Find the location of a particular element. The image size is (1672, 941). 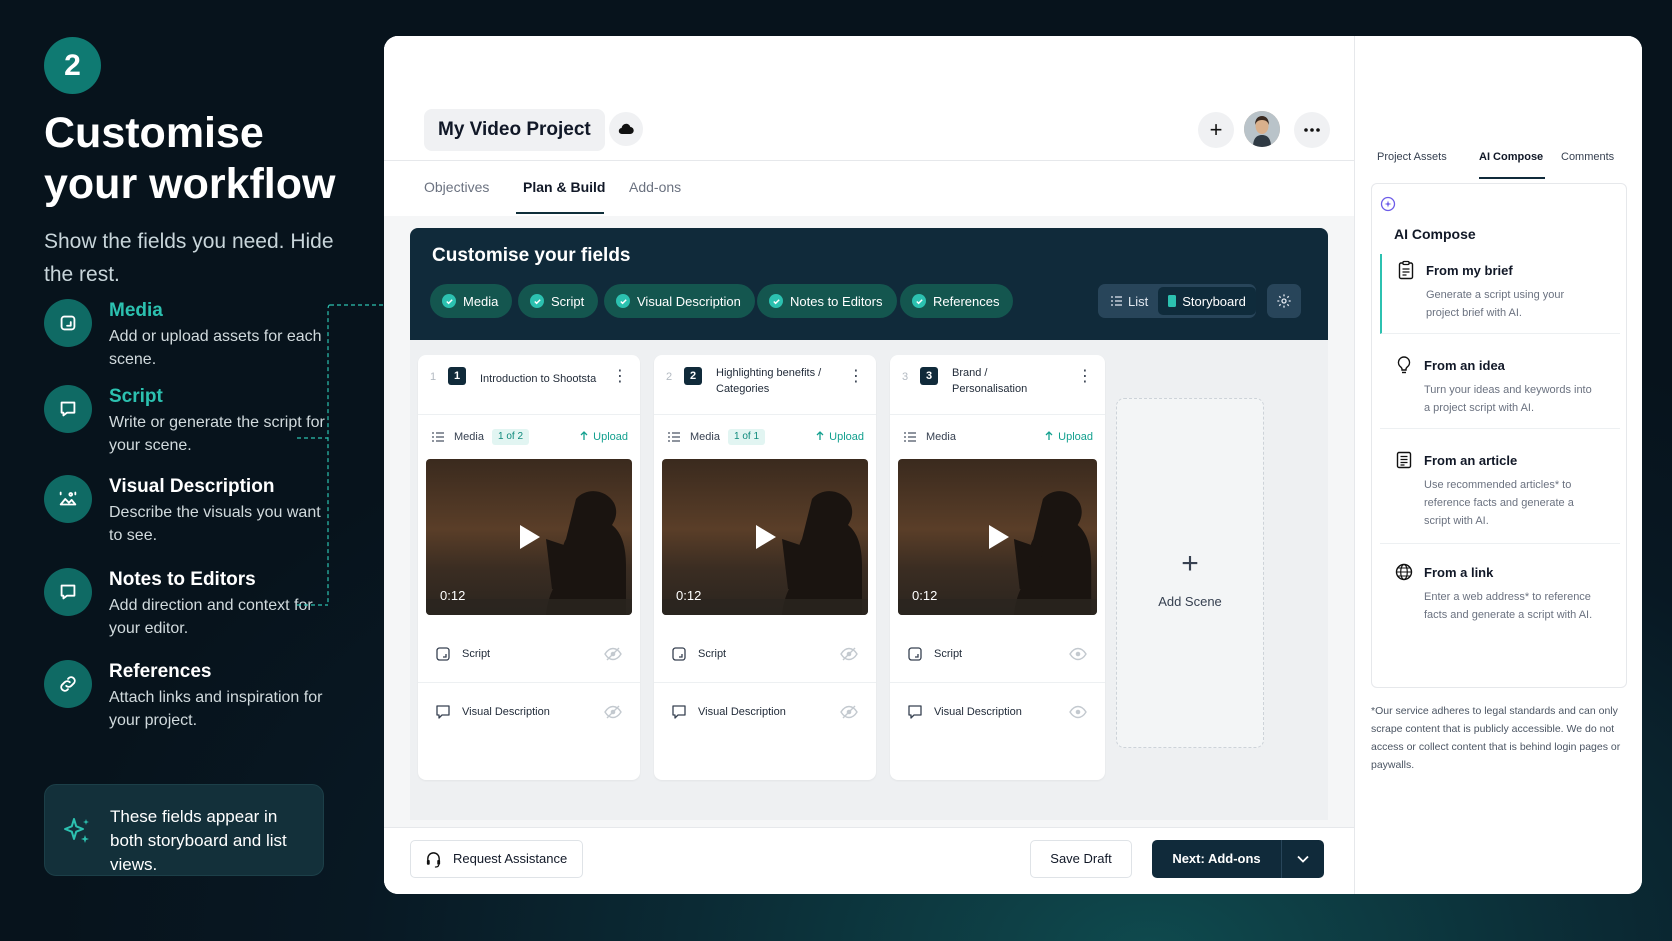

add-scene-label: Add Scene is located at coordinates (1190, 601).